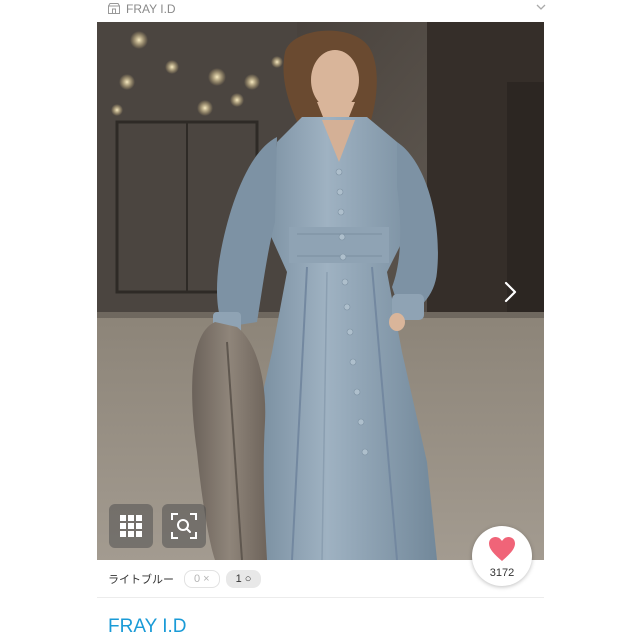 The image size is (640, 640). Describe the element at coordinates (502, 573) in the screenshot. I see `like-count: 3172` at that location.